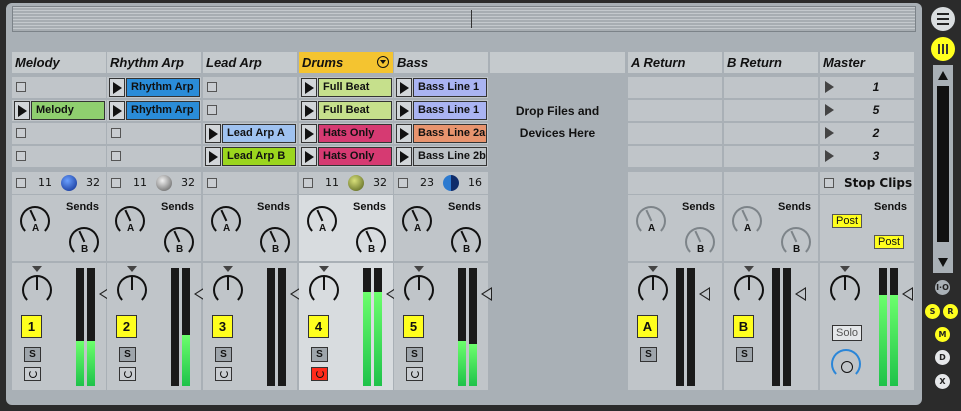 The image size is (961, 411). What do you see at coordinates (450, 156) in the screenshot?
I see `clip: Bass Line 2b` at bounding box center [450, 156].